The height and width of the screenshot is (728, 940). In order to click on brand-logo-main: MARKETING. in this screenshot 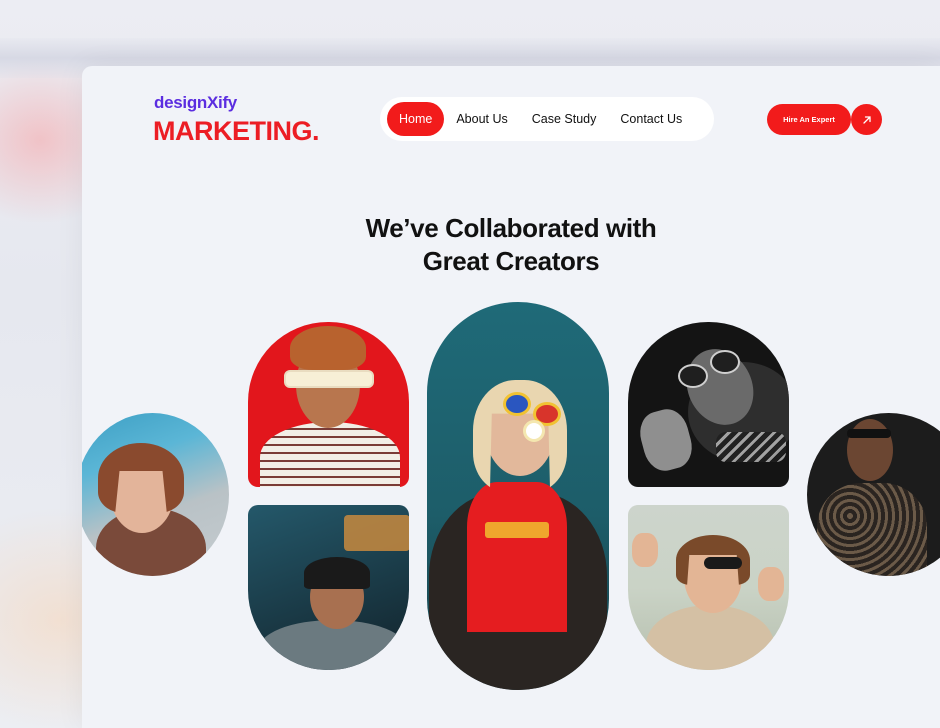, I will do `click(236, 131)`.